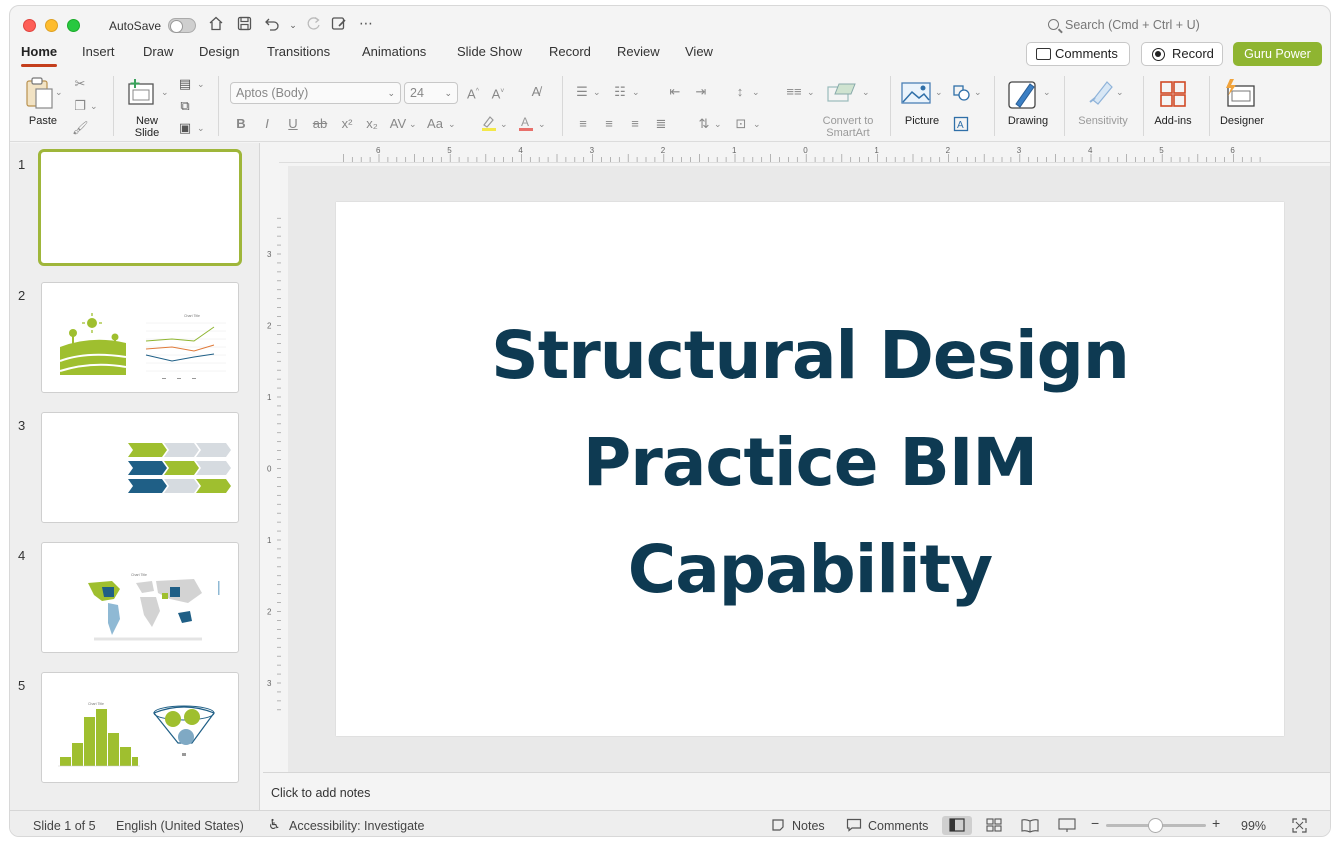  Describe the element at coordinates (267, 124) in the screenshot. I see `italic-icon: I` at that location.